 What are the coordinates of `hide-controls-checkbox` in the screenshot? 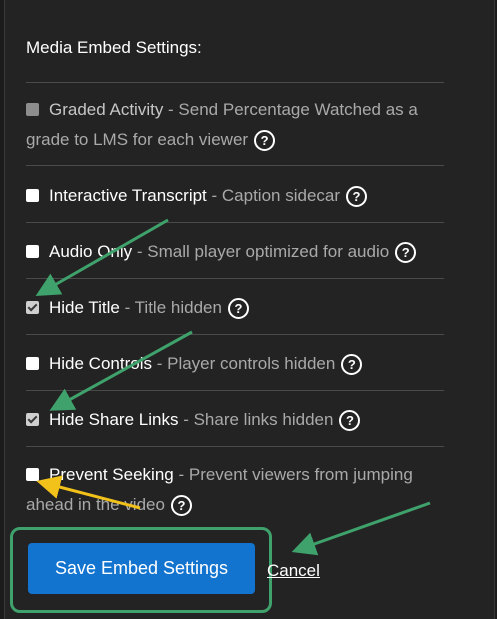 It's located at (32, 363).